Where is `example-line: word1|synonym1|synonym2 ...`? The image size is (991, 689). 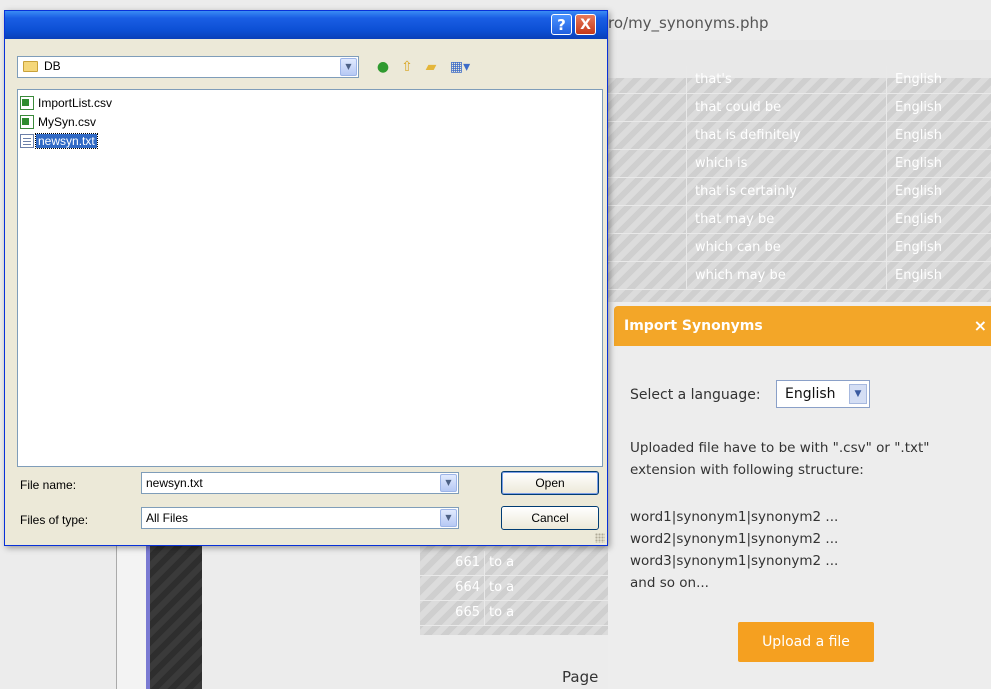 example-line: word1|synonym1|synonym2 ... is located at coordinates (734, 517).